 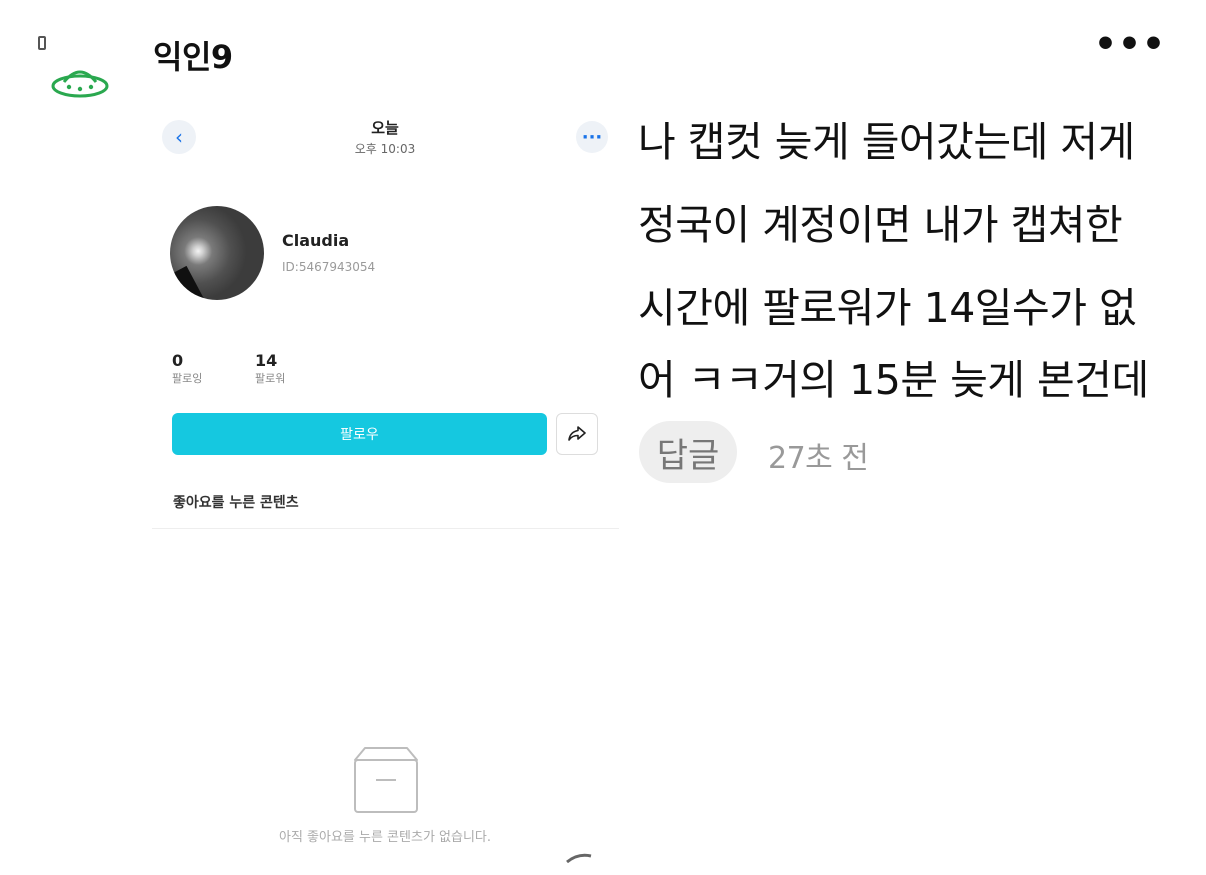 I want to click on comment-more-icon: •••, so click(x=1130, y=44).